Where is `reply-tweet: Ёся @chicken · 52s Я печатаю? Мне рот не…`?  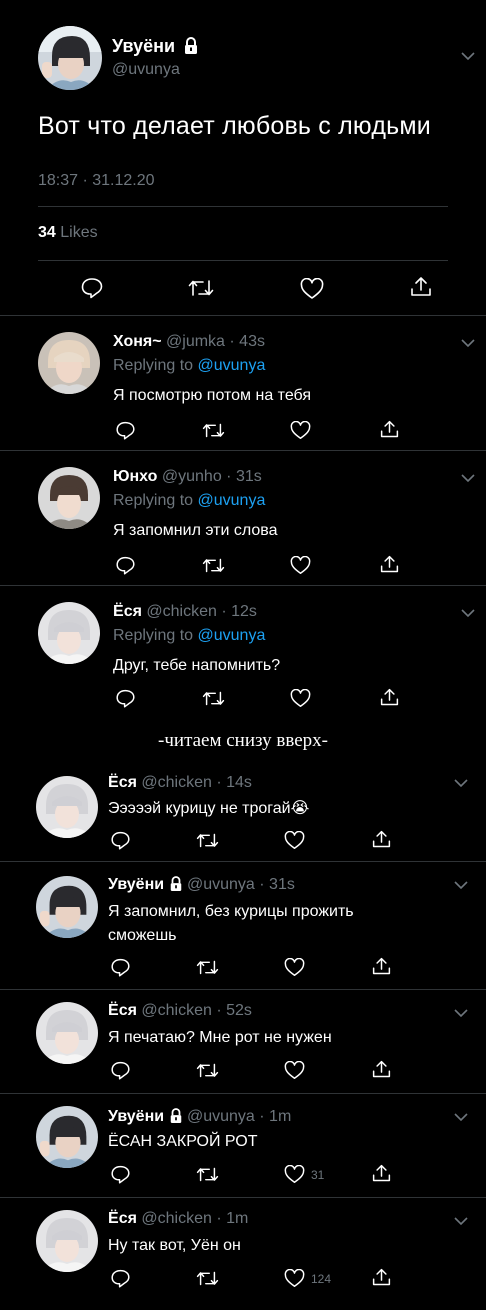
reply-tweet: Ёся @chicken · 52s Я печатаю? Мне рот не… is located at coordinates (243, 1042).